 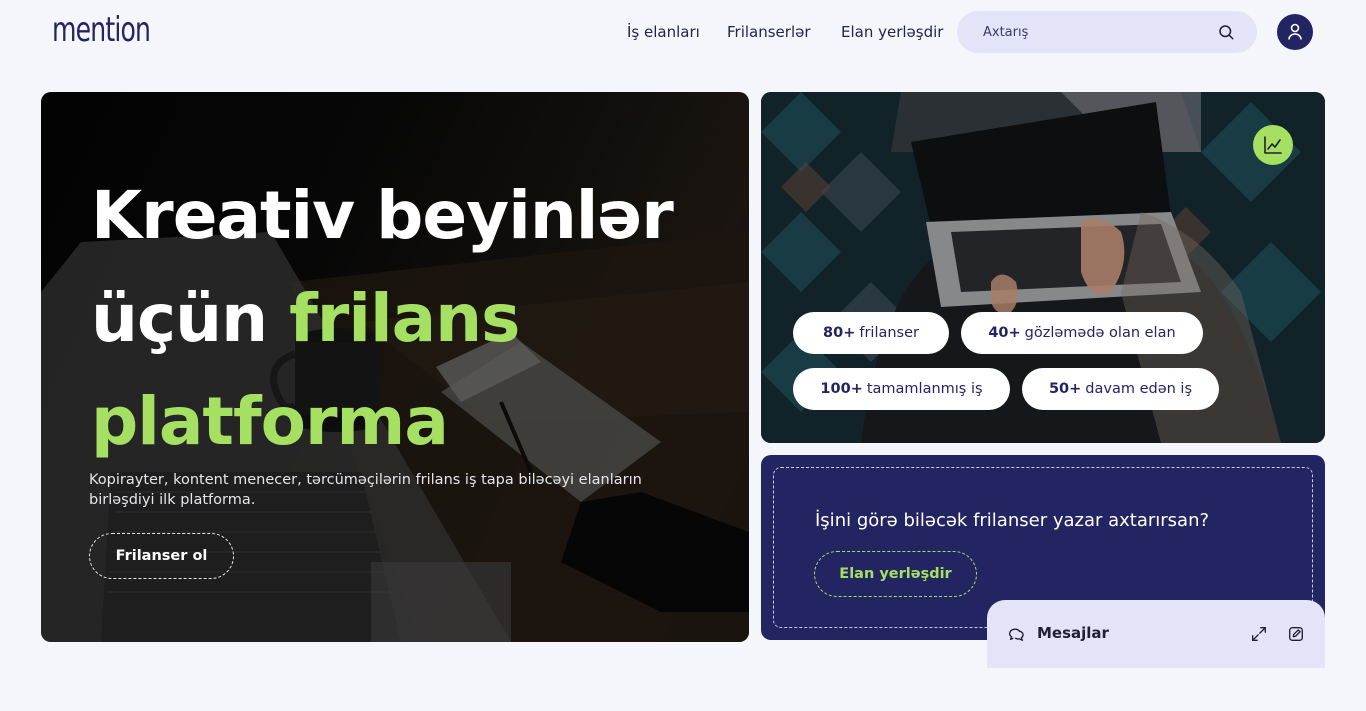 I want to click on stat-pill: 100+ tamamlanmış iş, so click(x=901, y=389).